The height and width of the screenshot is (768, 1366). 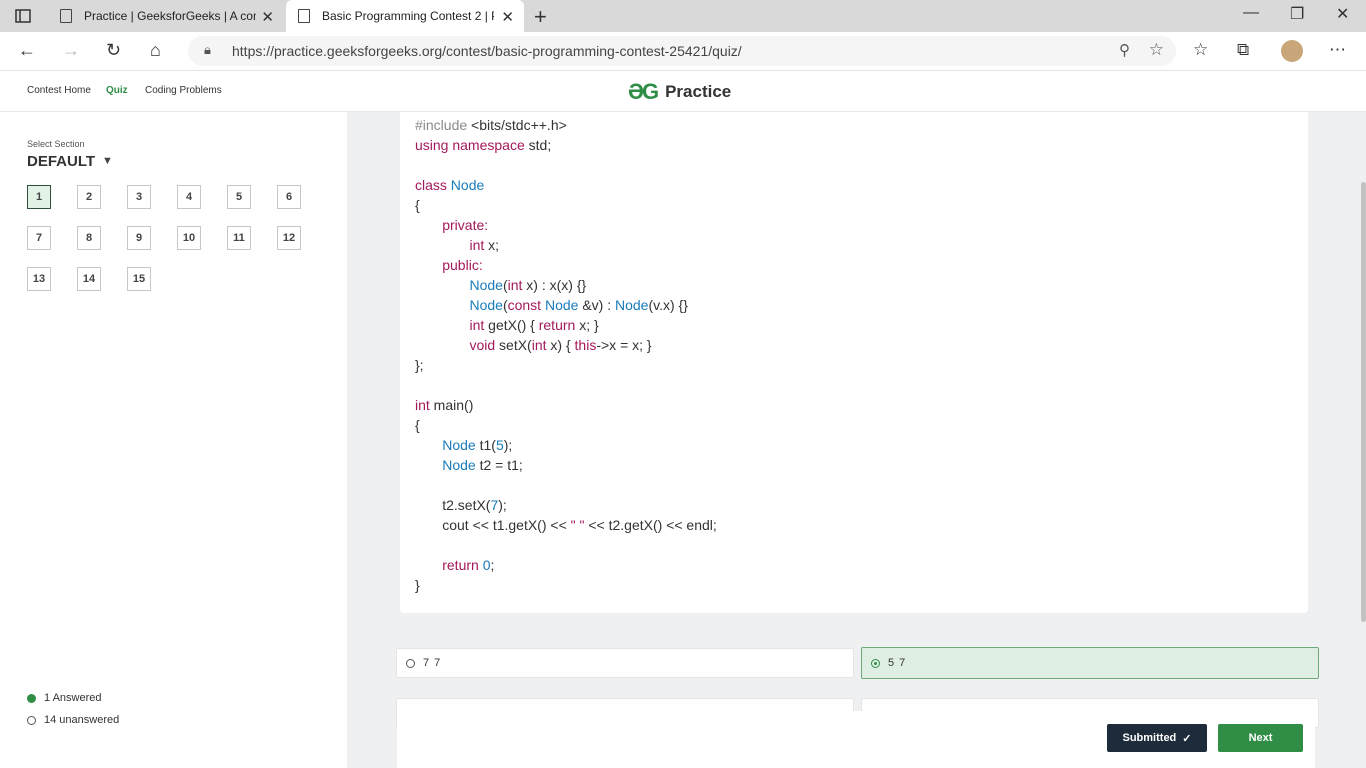 I want to click on question-button: 12, so click(x=289, y=238).